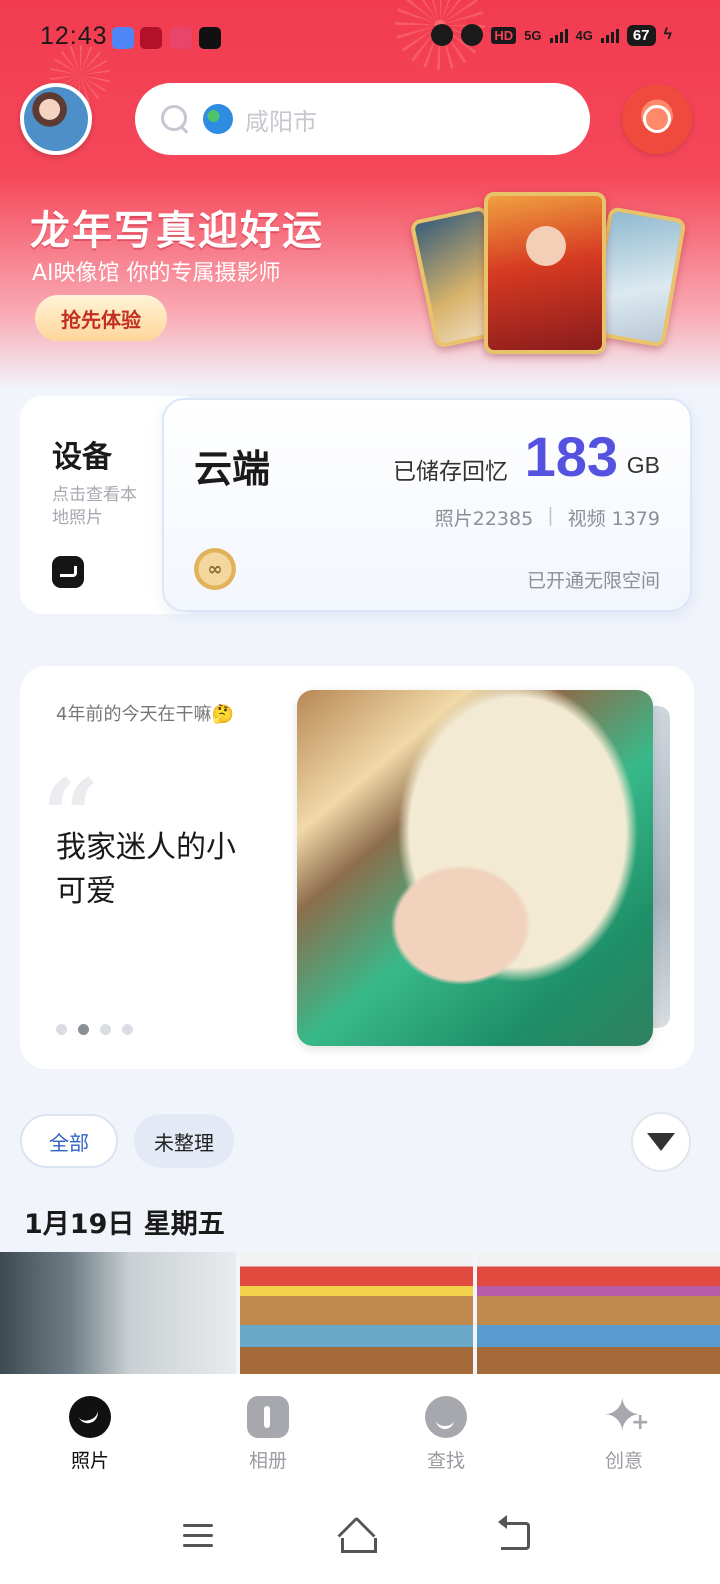  What do you see at coordinates (145, 714) in the screenshot?
I see `memory-date-text: 4年前的今天在干嘛🤔` at bounding box center [145, 714].